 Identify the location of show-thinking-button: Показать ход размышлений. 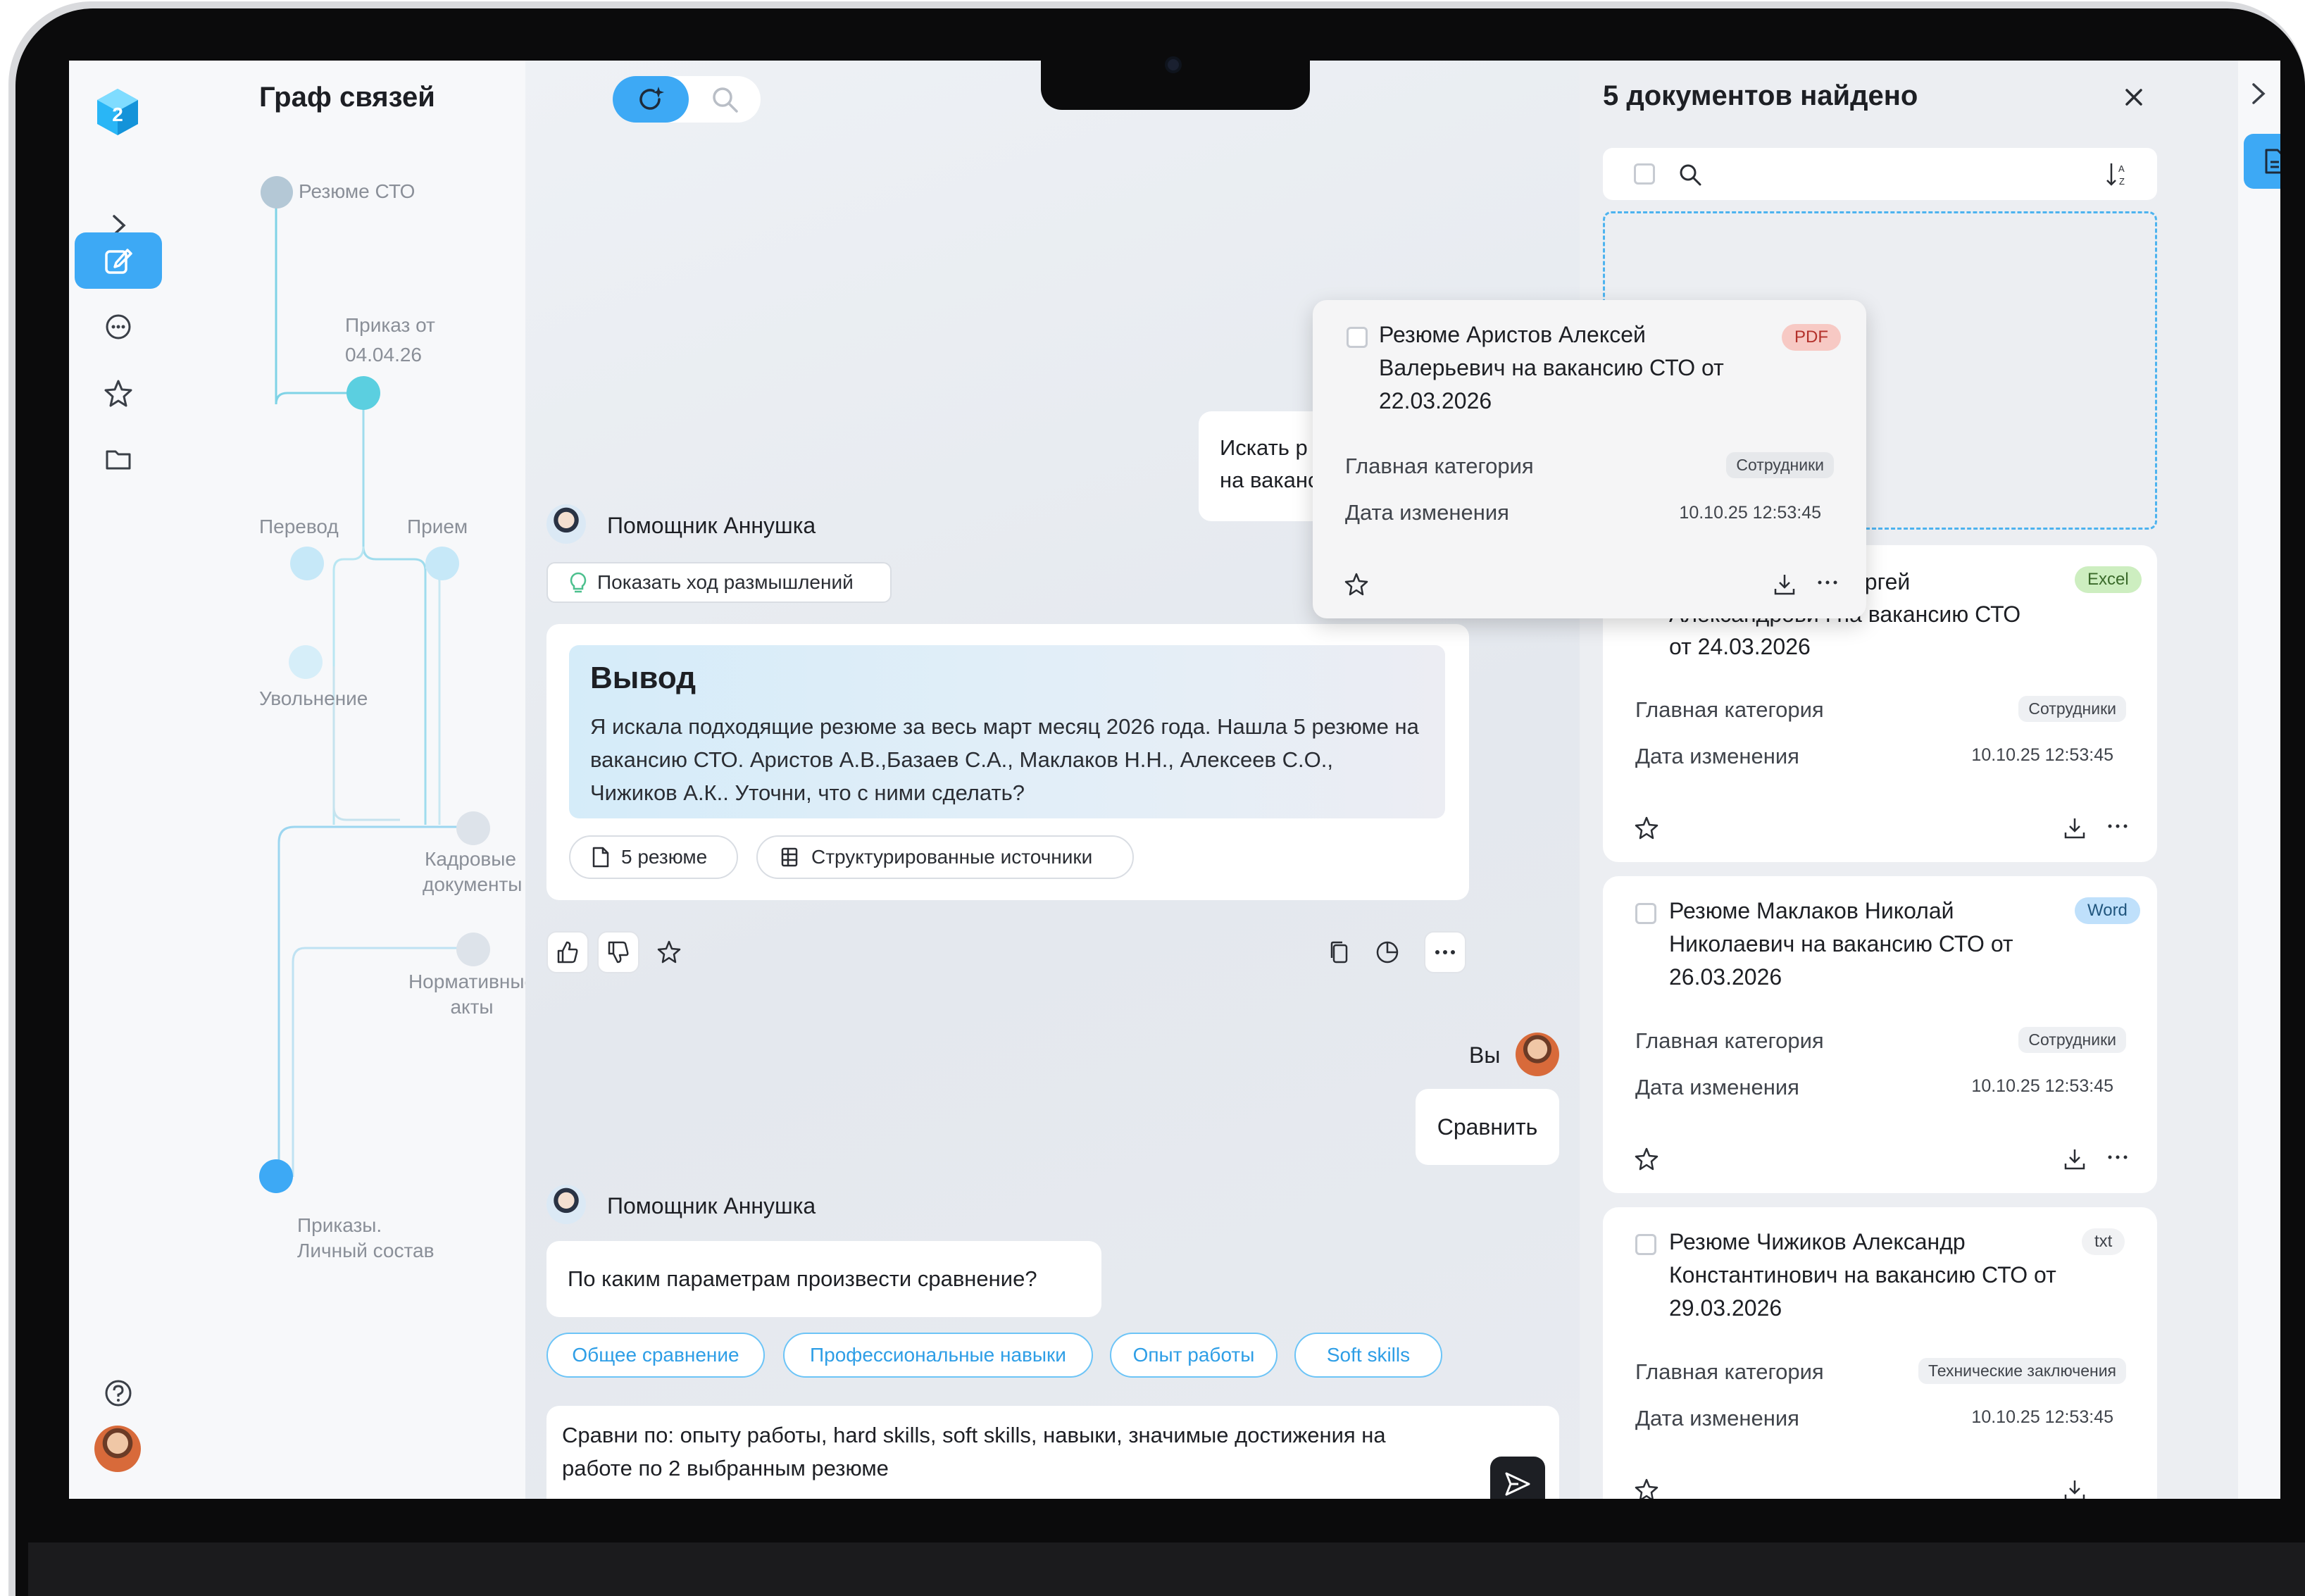
(719, 582).